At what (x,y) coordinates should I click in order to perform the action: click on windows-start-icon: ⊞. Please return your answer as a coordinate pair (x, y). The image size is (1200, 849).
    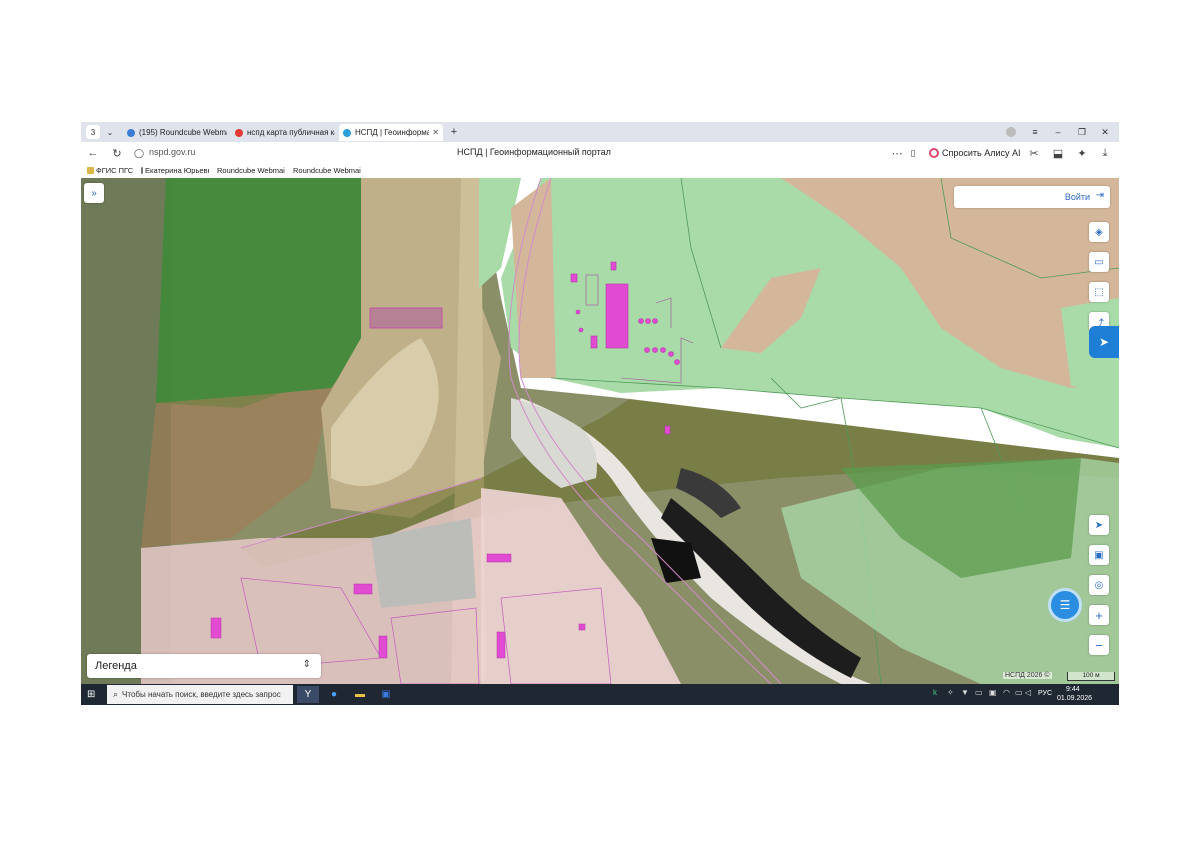
    Looking at the image, I should click on (92, 694).